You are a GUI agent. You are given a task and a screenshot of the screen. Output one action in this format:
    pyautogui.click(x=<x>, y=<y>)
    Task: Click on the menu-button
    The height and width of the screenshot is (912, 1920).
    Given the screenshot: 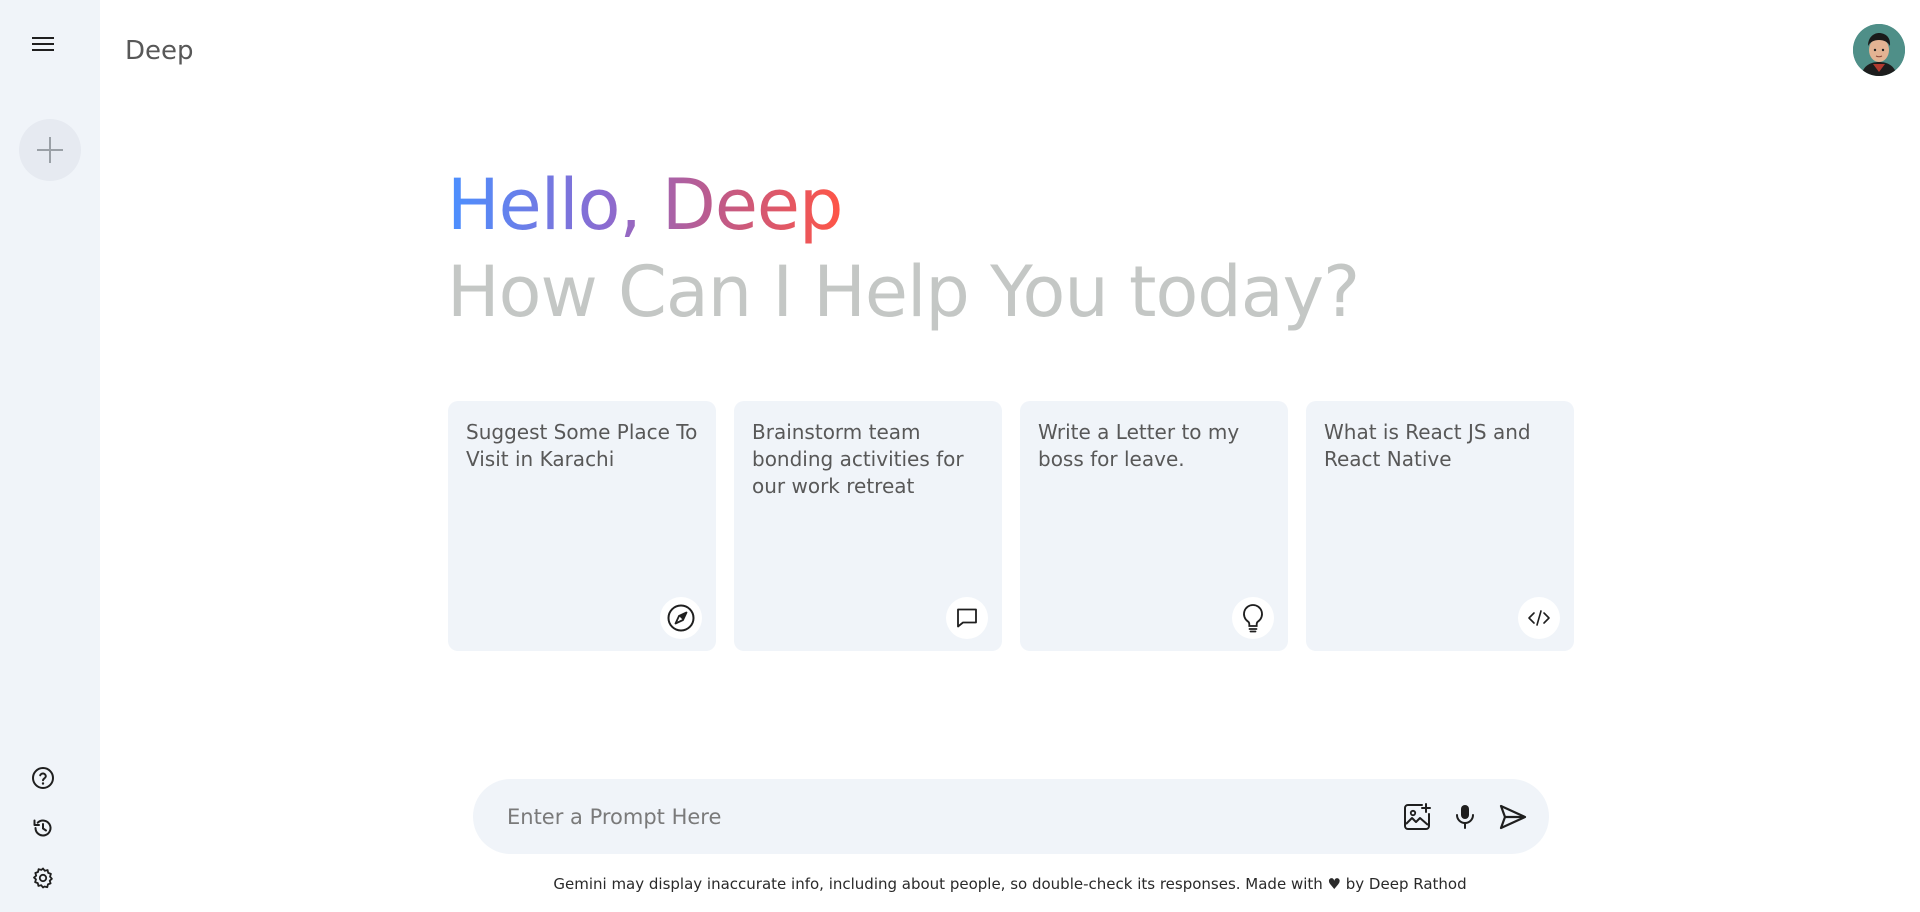 What is the action you would take?
    pyautogui.click(x=43, y=44)
    